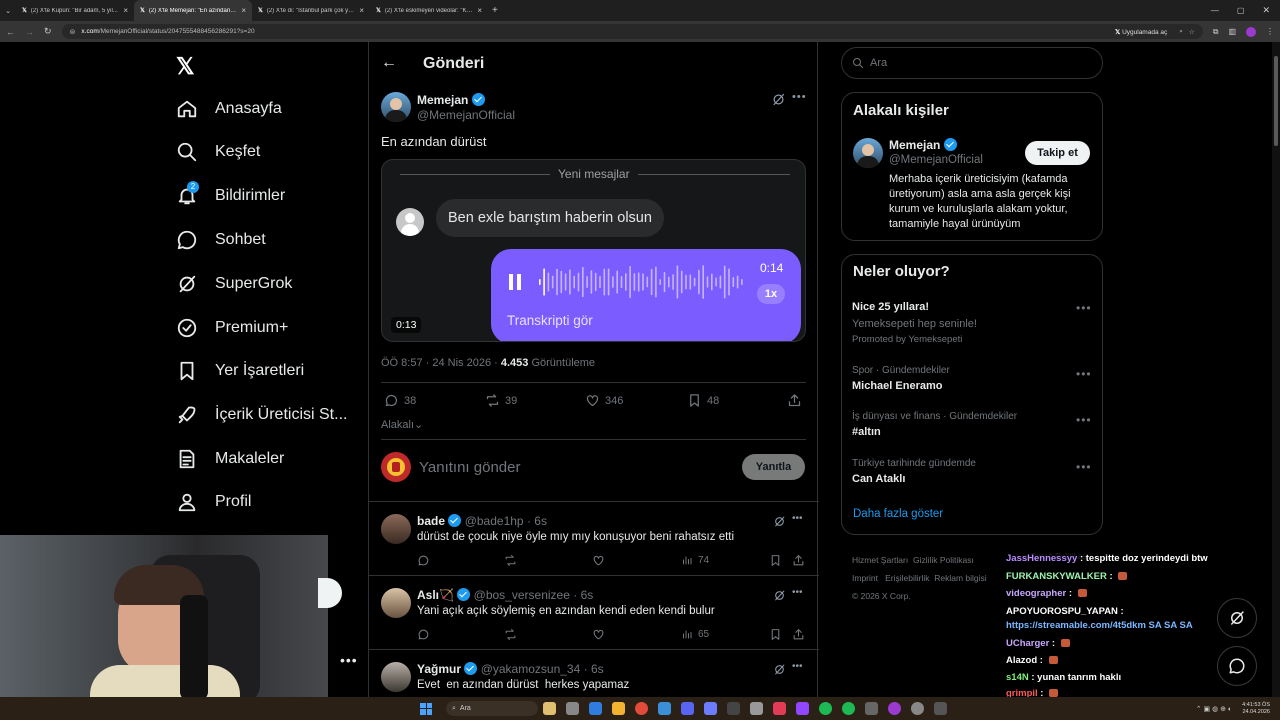  What do you see at coordinates (8, 11) in the screenshot?
I see `tab-search-icon: ⌄` at bounding box center [8, 11].